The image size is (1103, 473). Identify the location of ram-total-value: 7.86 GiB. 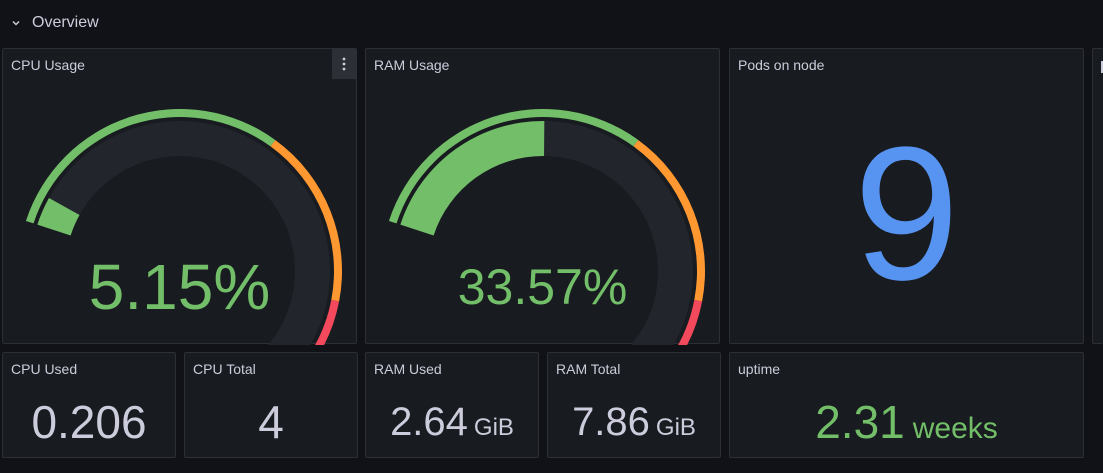
(634, 422).